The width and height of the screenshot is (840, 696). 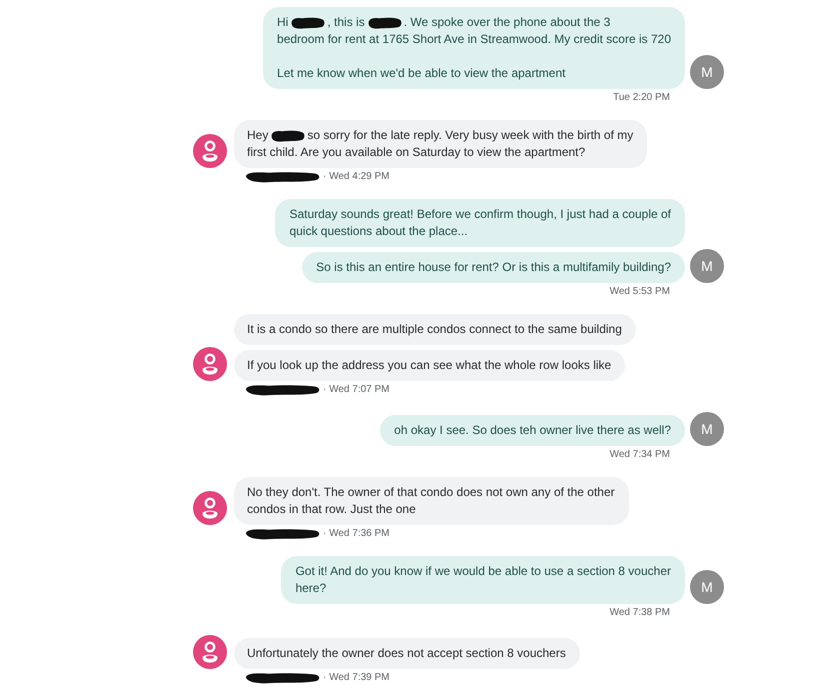 What do you see at coordinates (356, 678) in the screenshot?
I see `timestamp: · Wed 7:39 PM` at bounding box center [356, 678].